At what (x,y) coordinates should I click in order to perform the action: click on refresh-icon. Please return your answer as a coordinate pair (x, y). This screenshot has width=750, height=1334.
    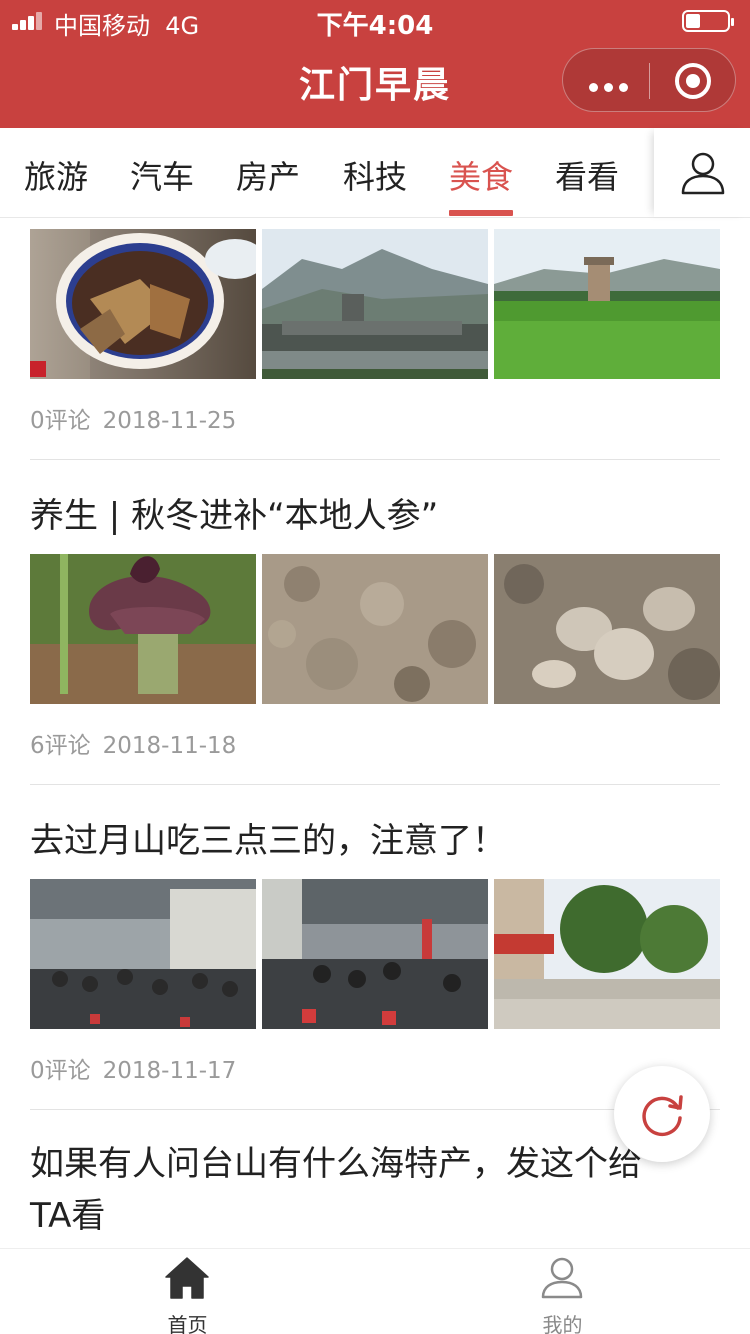
    Looking at the image, I should click on (662, 1116).